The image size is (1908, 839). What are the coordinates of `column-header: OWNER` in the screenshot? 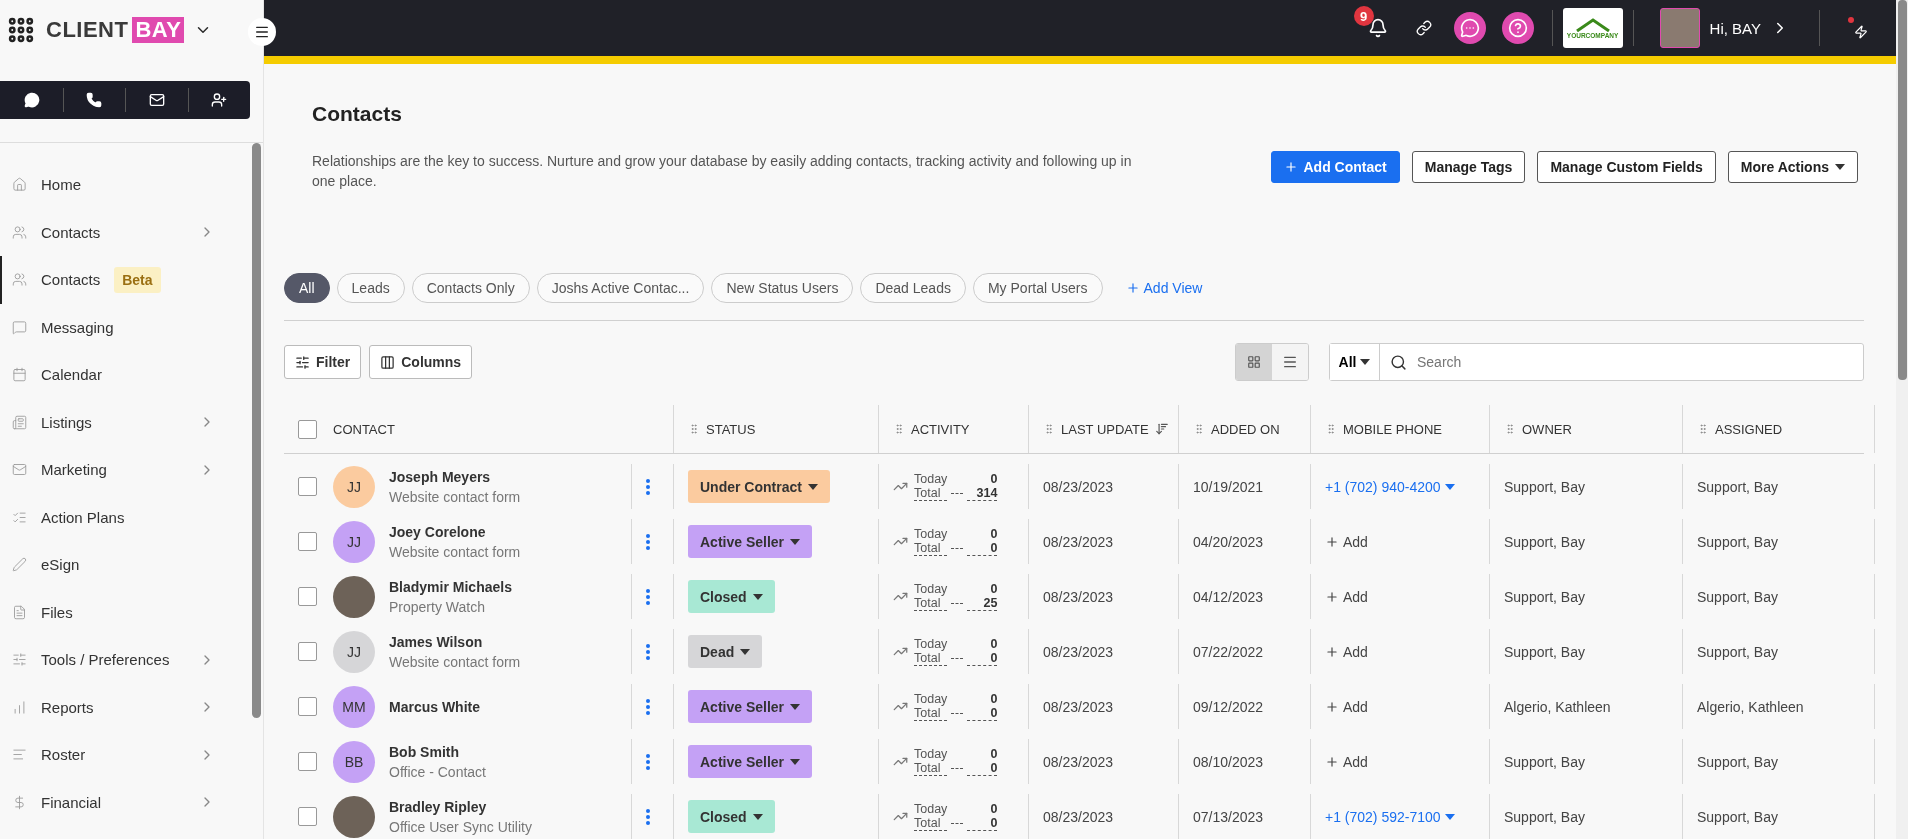 It's located at (1586, 429).